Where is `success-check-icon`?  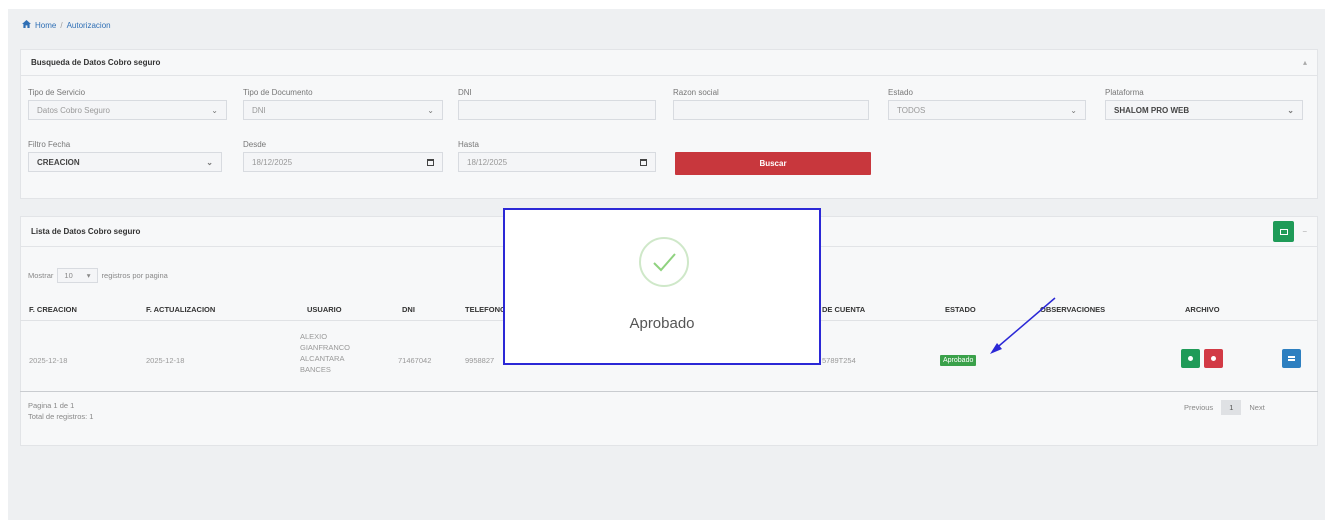
success-check-icon is located at coordinates (664, 262).